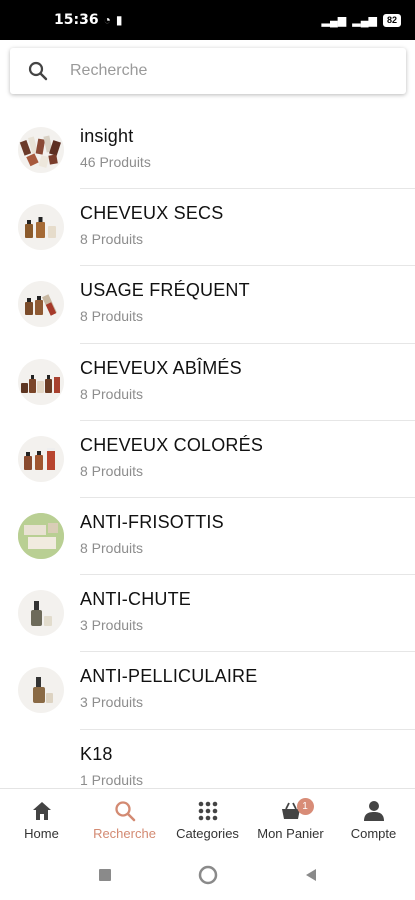 The width and height of the screenshot is (415, 900). I want to click on home-circle-icon, so click(208, 875).